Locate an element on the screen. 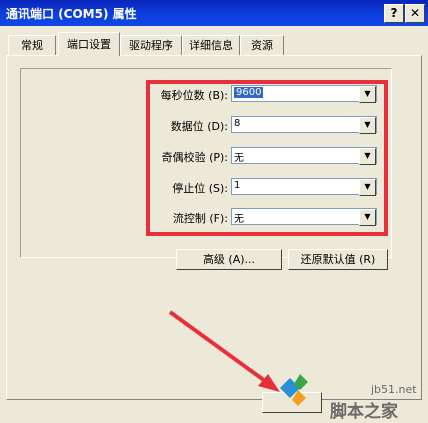 This screenshot has height=423, width=428. site-logo-icon is located at coordinates (294, 390).